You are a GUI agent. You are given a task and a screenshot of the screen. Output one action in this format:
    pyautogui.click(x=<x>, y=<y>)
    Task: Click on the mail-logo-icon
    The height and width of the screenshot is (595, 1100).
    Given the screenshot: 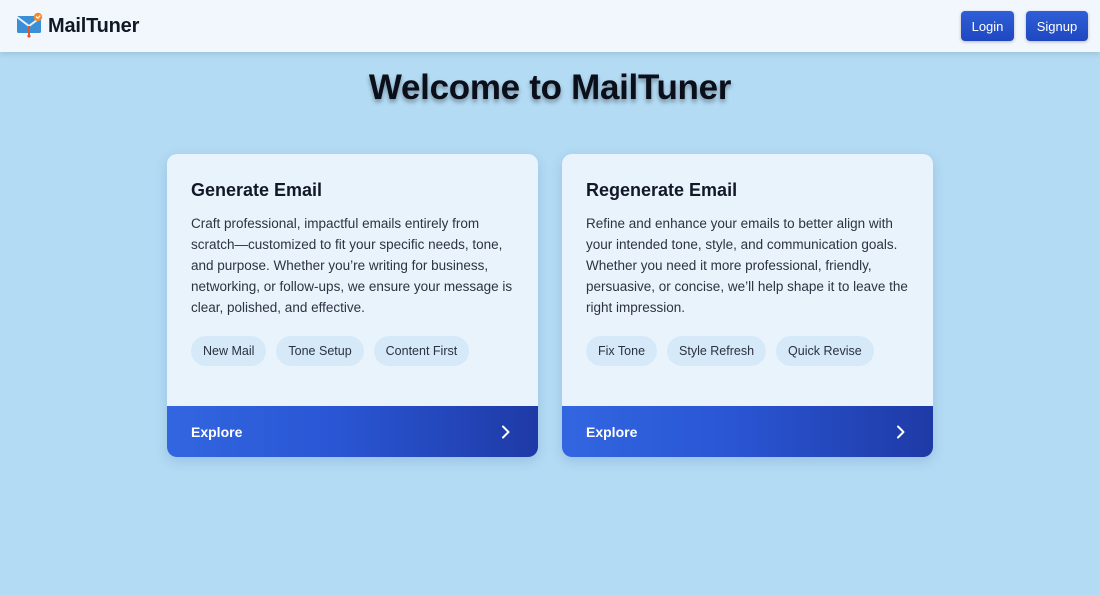 What is the action you would take?
    pyautogui.click(x=30, y=26)
    